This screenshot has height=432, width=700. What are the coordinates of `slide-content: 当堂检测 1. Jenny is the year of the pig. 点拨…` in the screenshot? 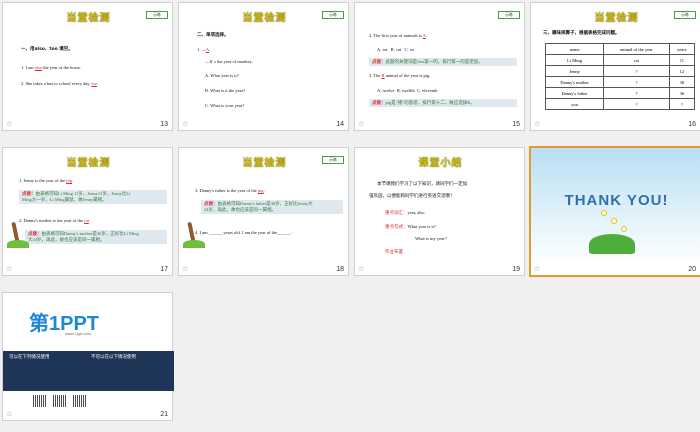 It's located at (88, 206).